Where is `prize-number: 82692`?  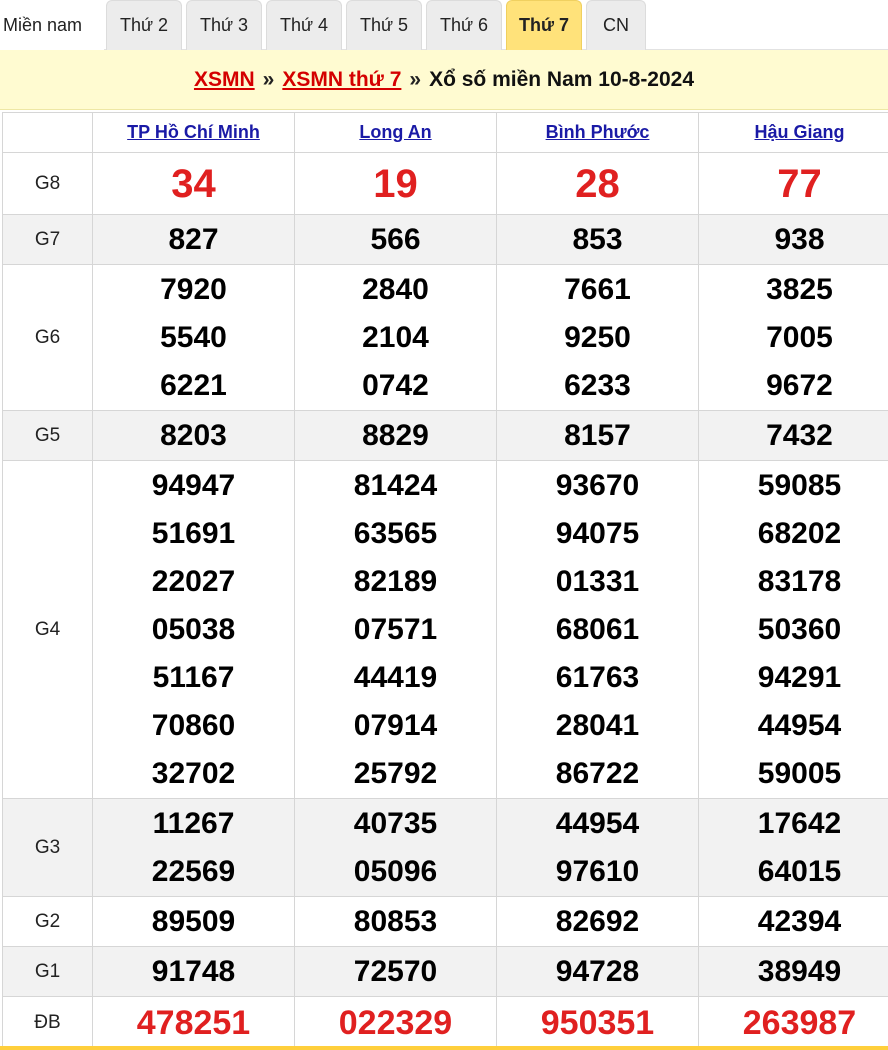
prize-number: 82692 is located at coordinates (597, 921).